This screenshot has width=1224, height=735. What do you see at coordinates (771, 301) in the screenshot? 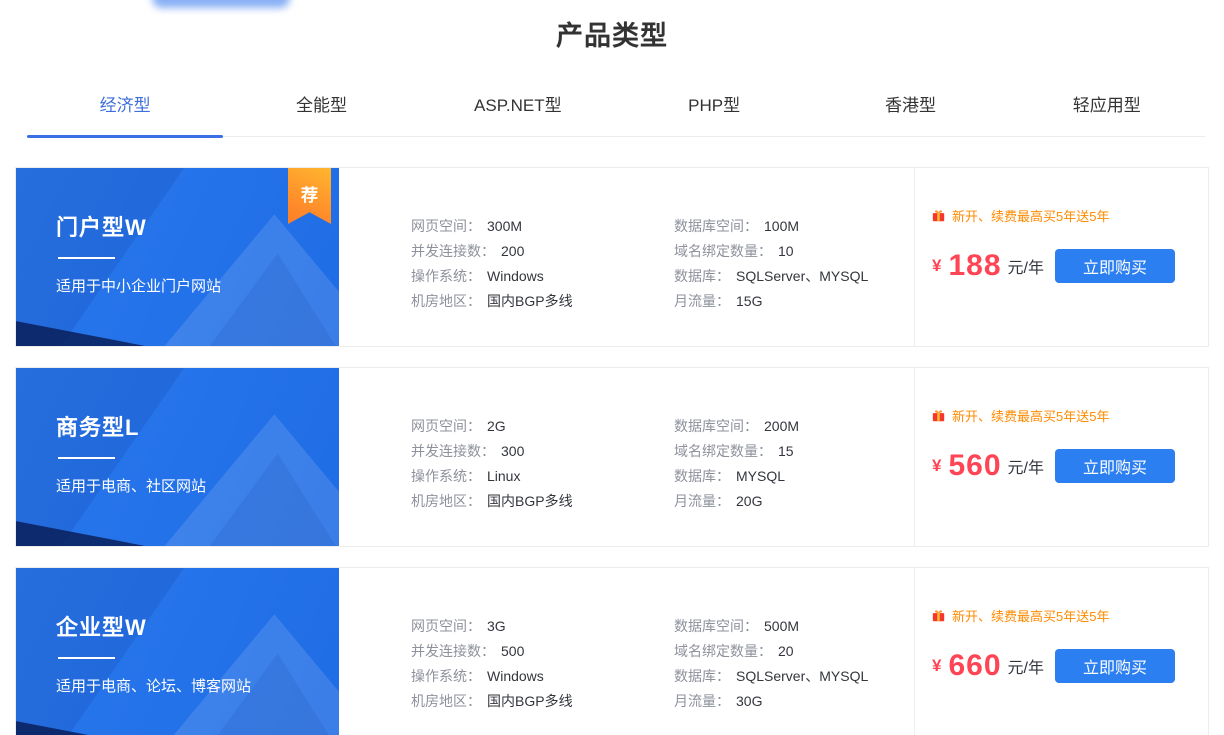
I see `spec-row: 月流量： 15G` at bounding box center [771, 301].